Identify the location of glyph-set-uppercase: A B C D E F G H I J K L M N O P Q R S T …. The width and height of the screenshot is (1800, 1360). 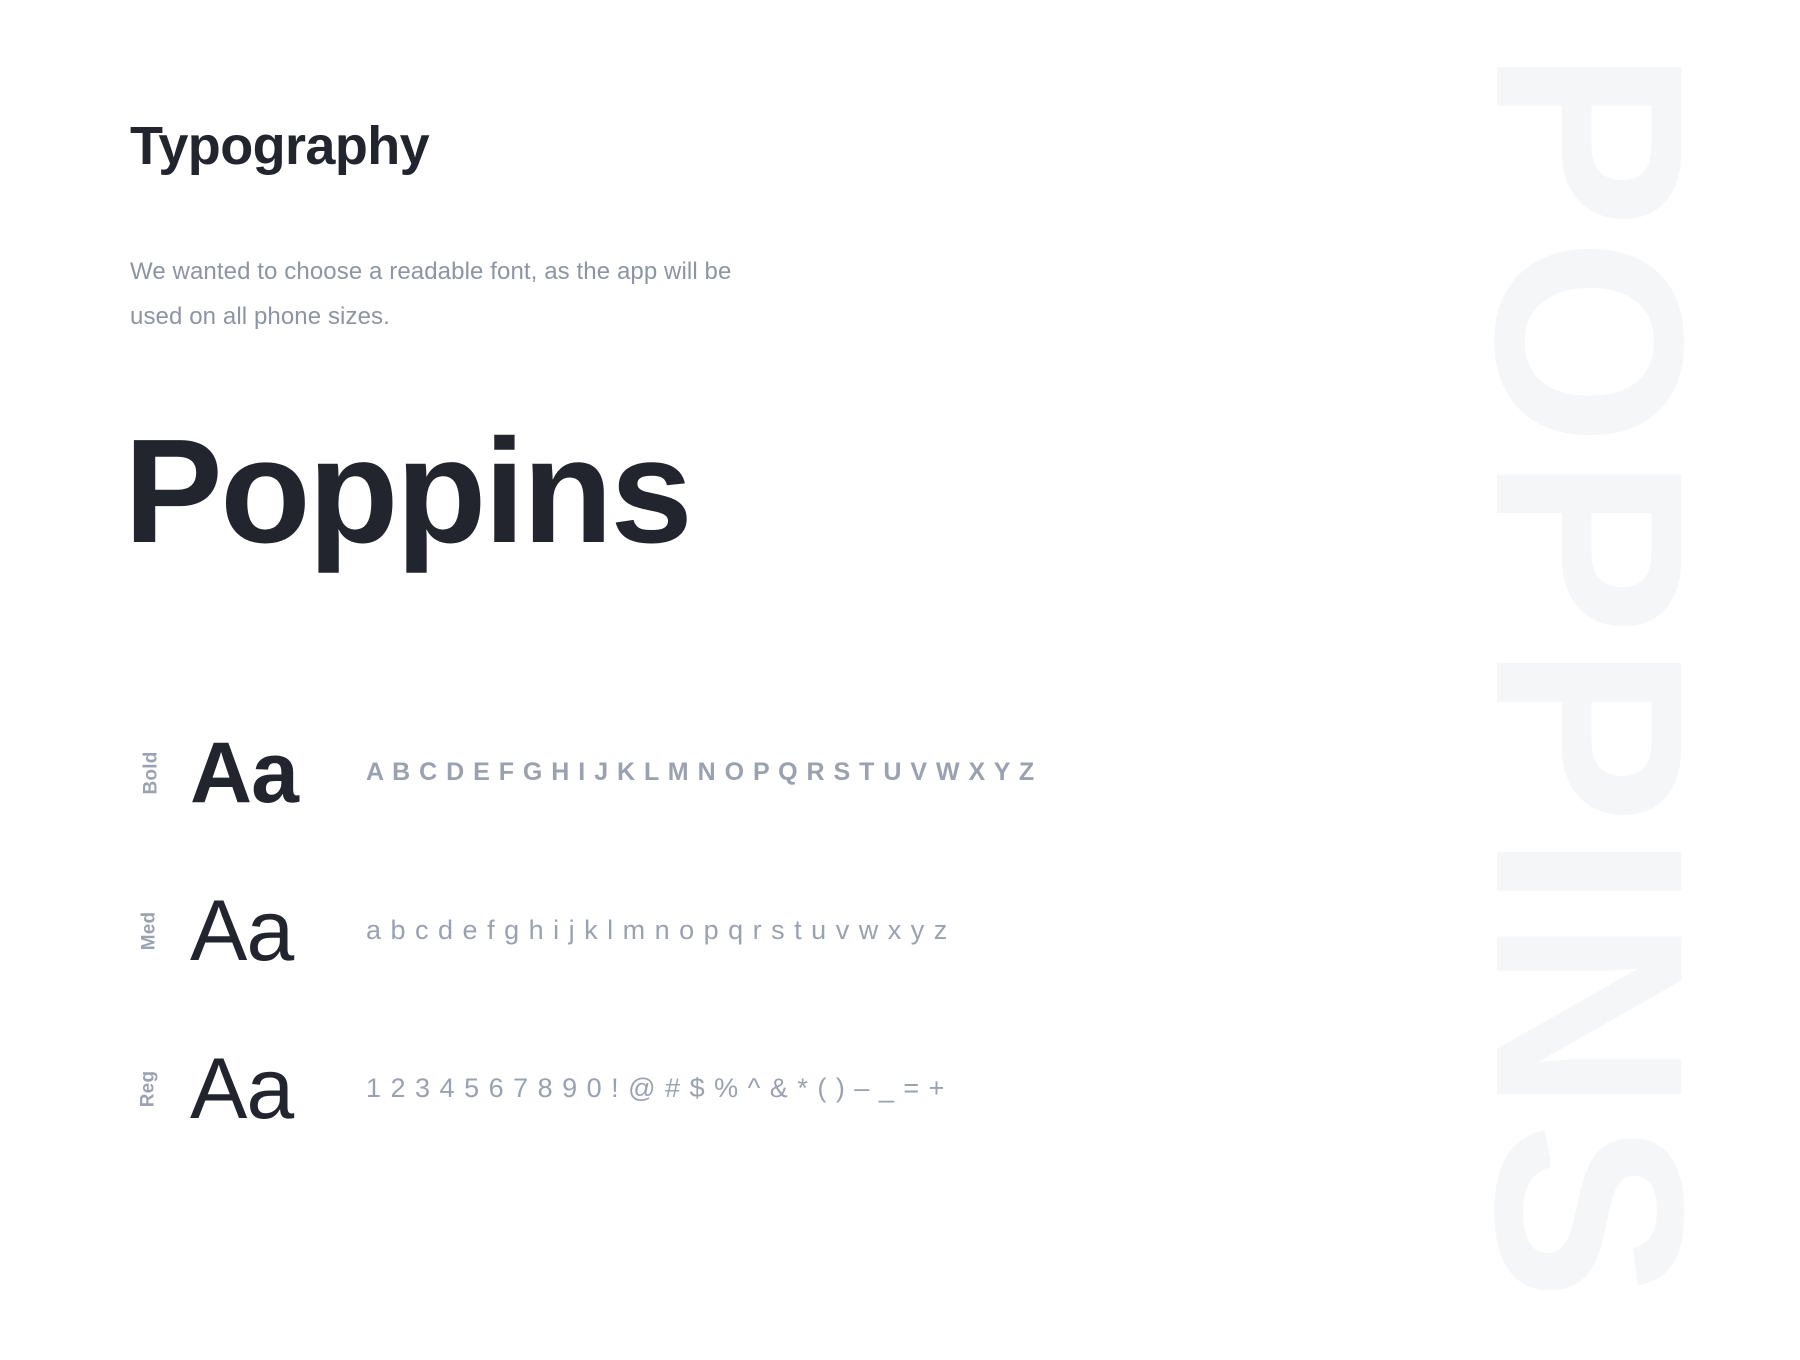
(701, 772).